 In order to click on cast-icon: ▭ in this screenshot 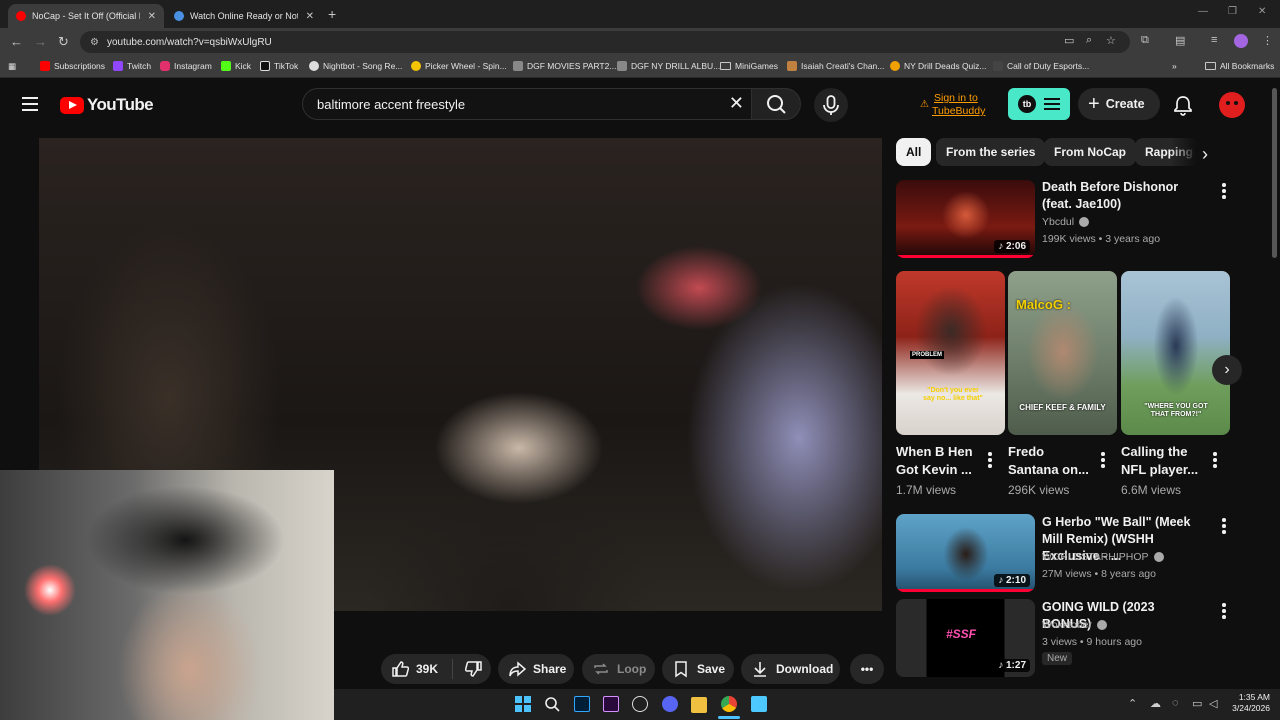, I will do `click(1069, 40)`.